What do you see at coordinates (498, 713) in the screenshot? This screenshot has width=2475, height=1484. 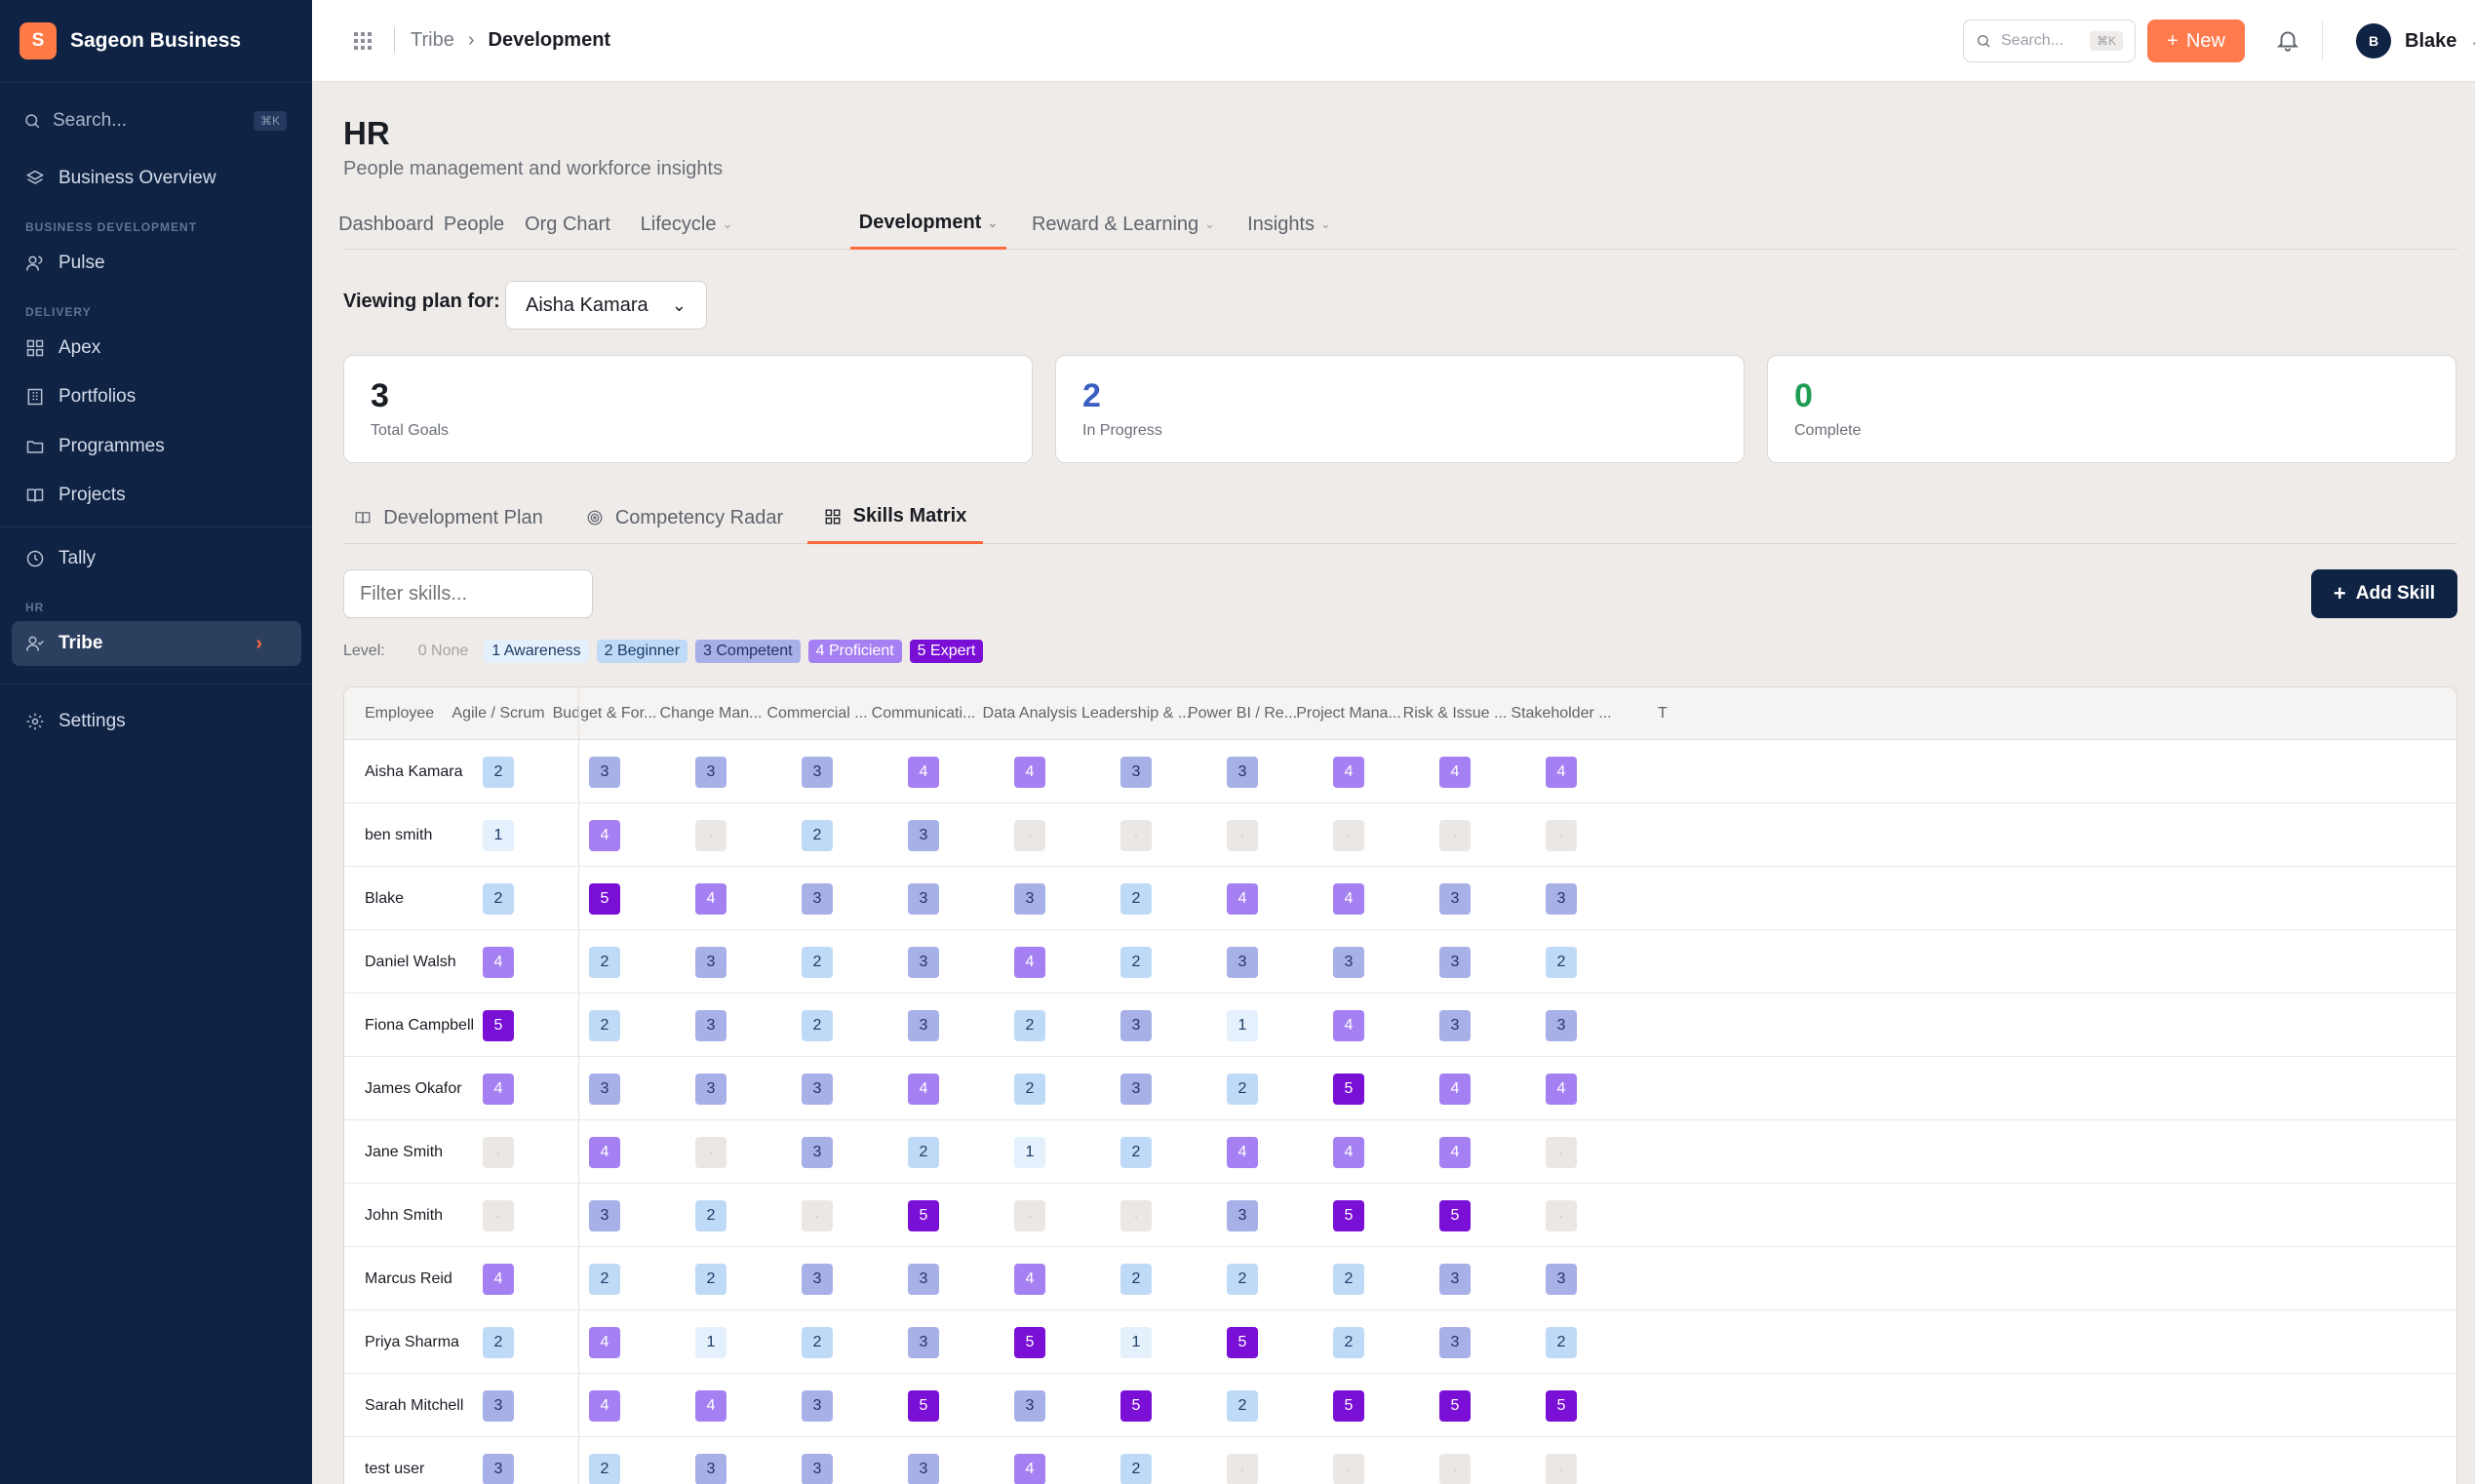 I see `skill-column-header: Agile / Scrum` at bounding box center [498, 713].